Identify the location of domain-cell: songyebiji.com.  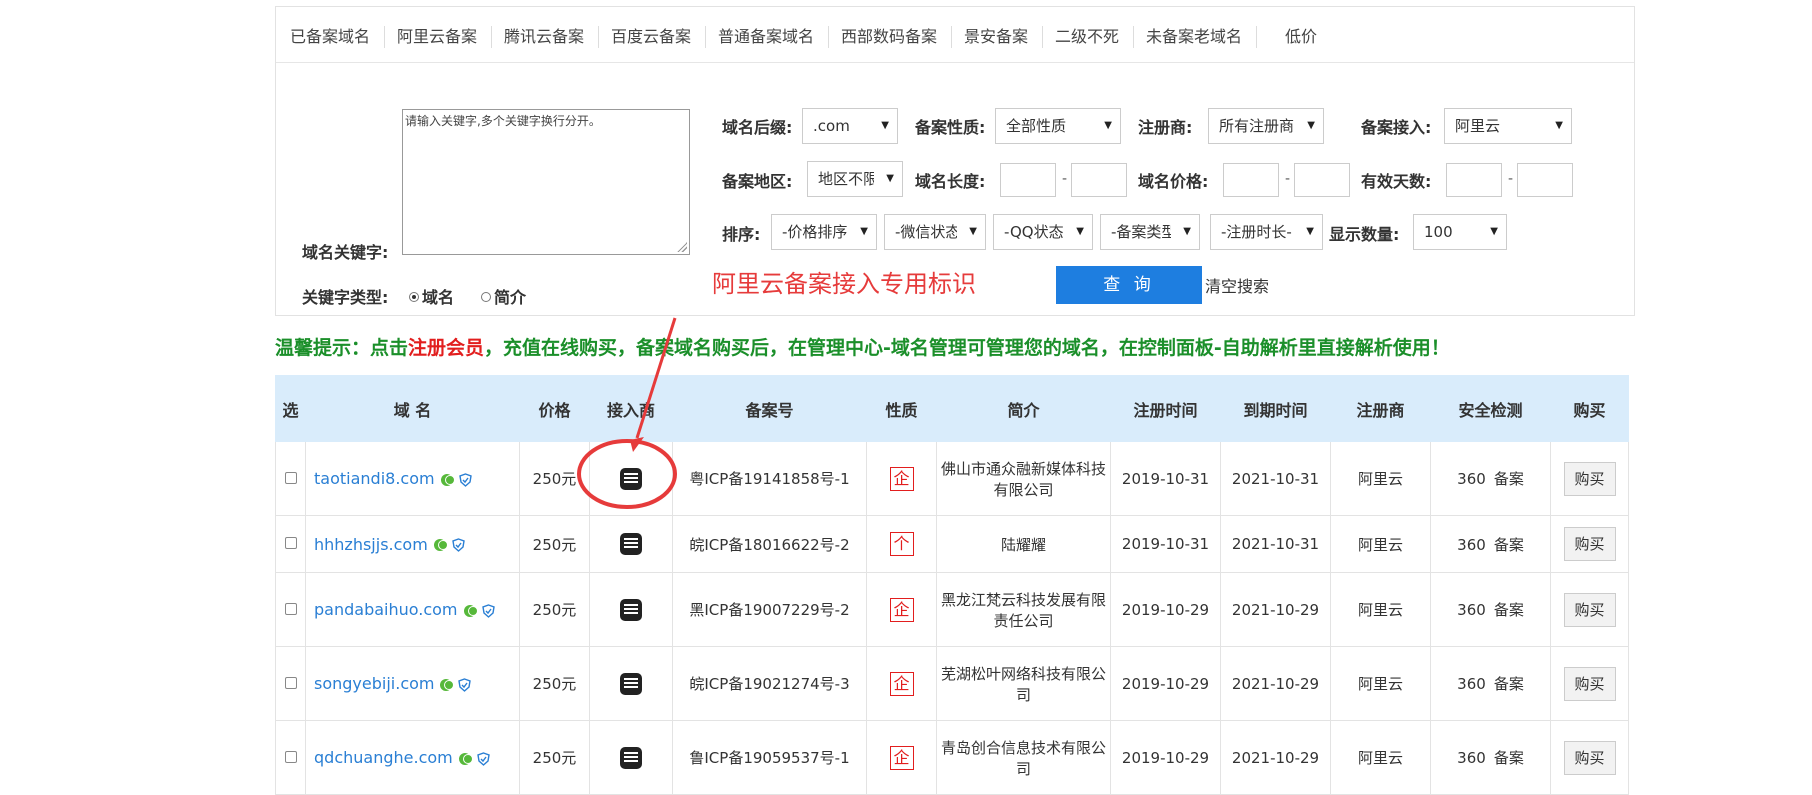
(412, 683).